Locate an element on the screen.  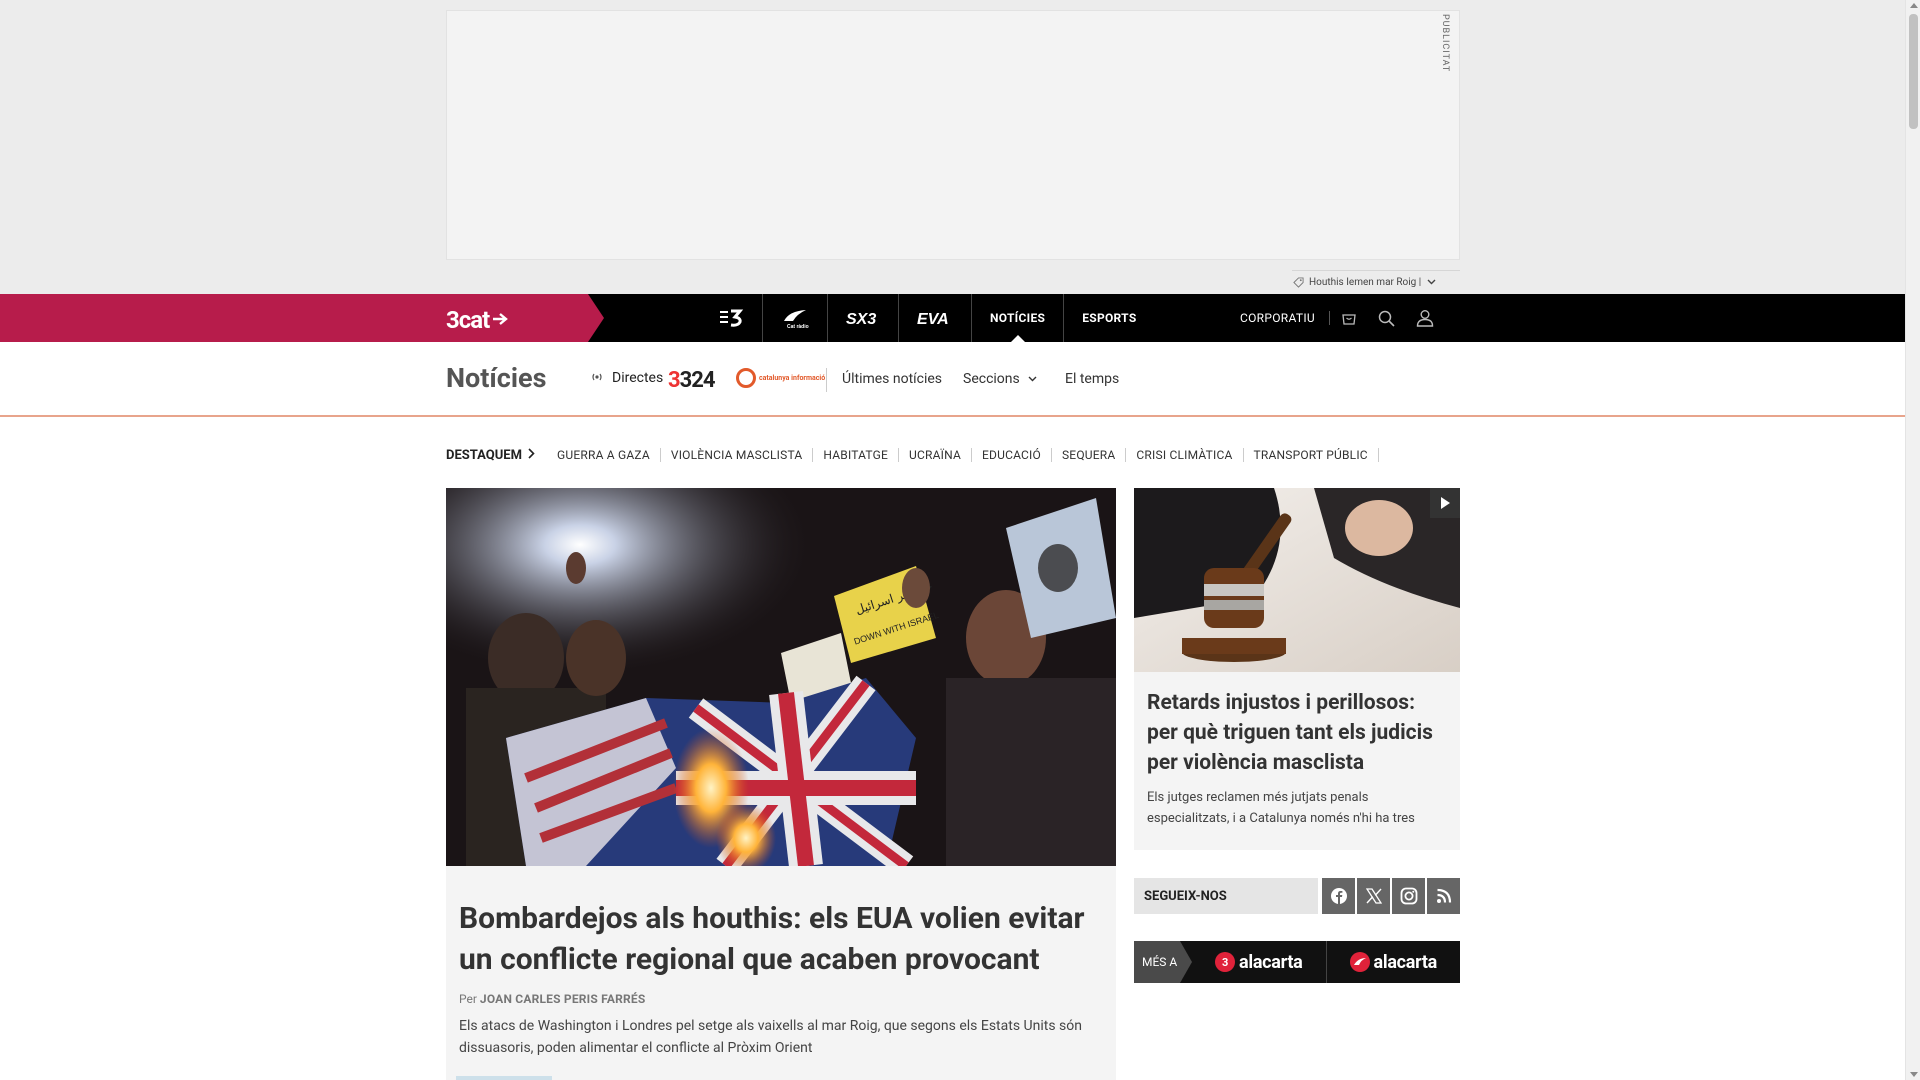
el-temps-link: El temps is located at coordinates (1092, 379).